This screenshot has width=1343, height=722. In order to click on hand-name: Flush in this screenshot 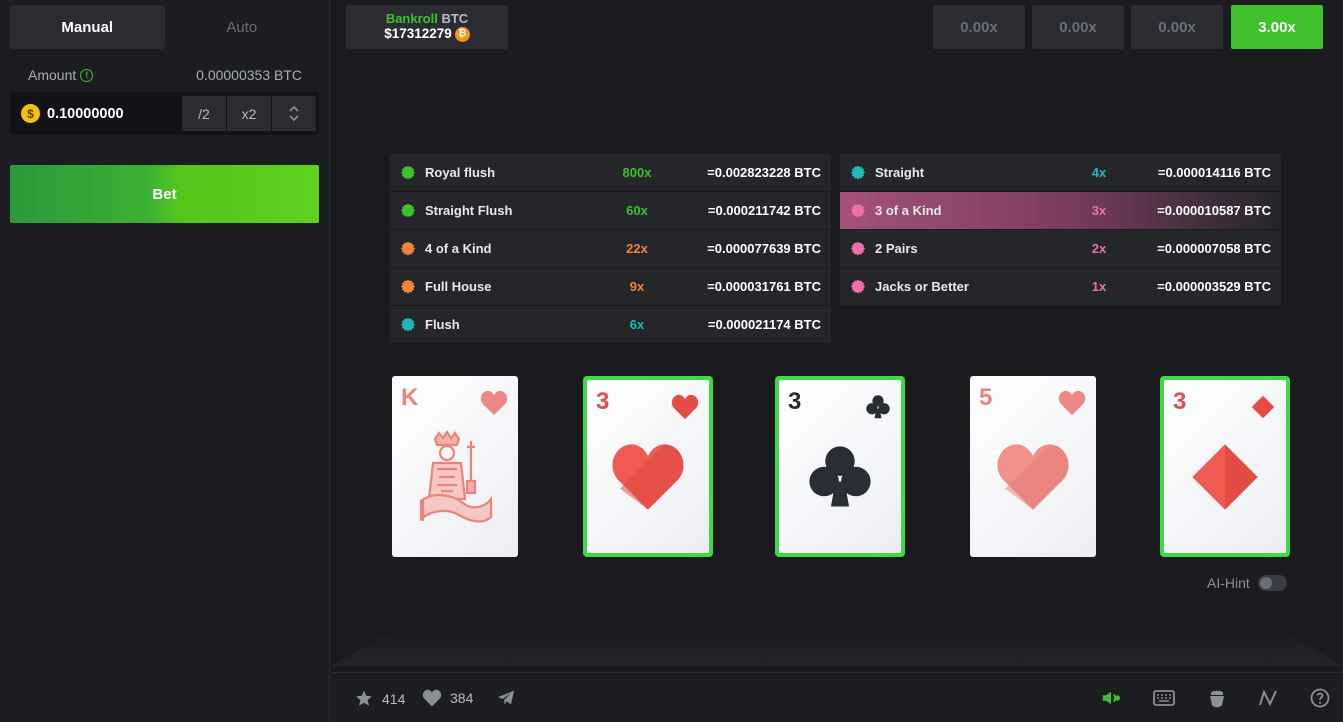, I will do `click(442, 324)`.